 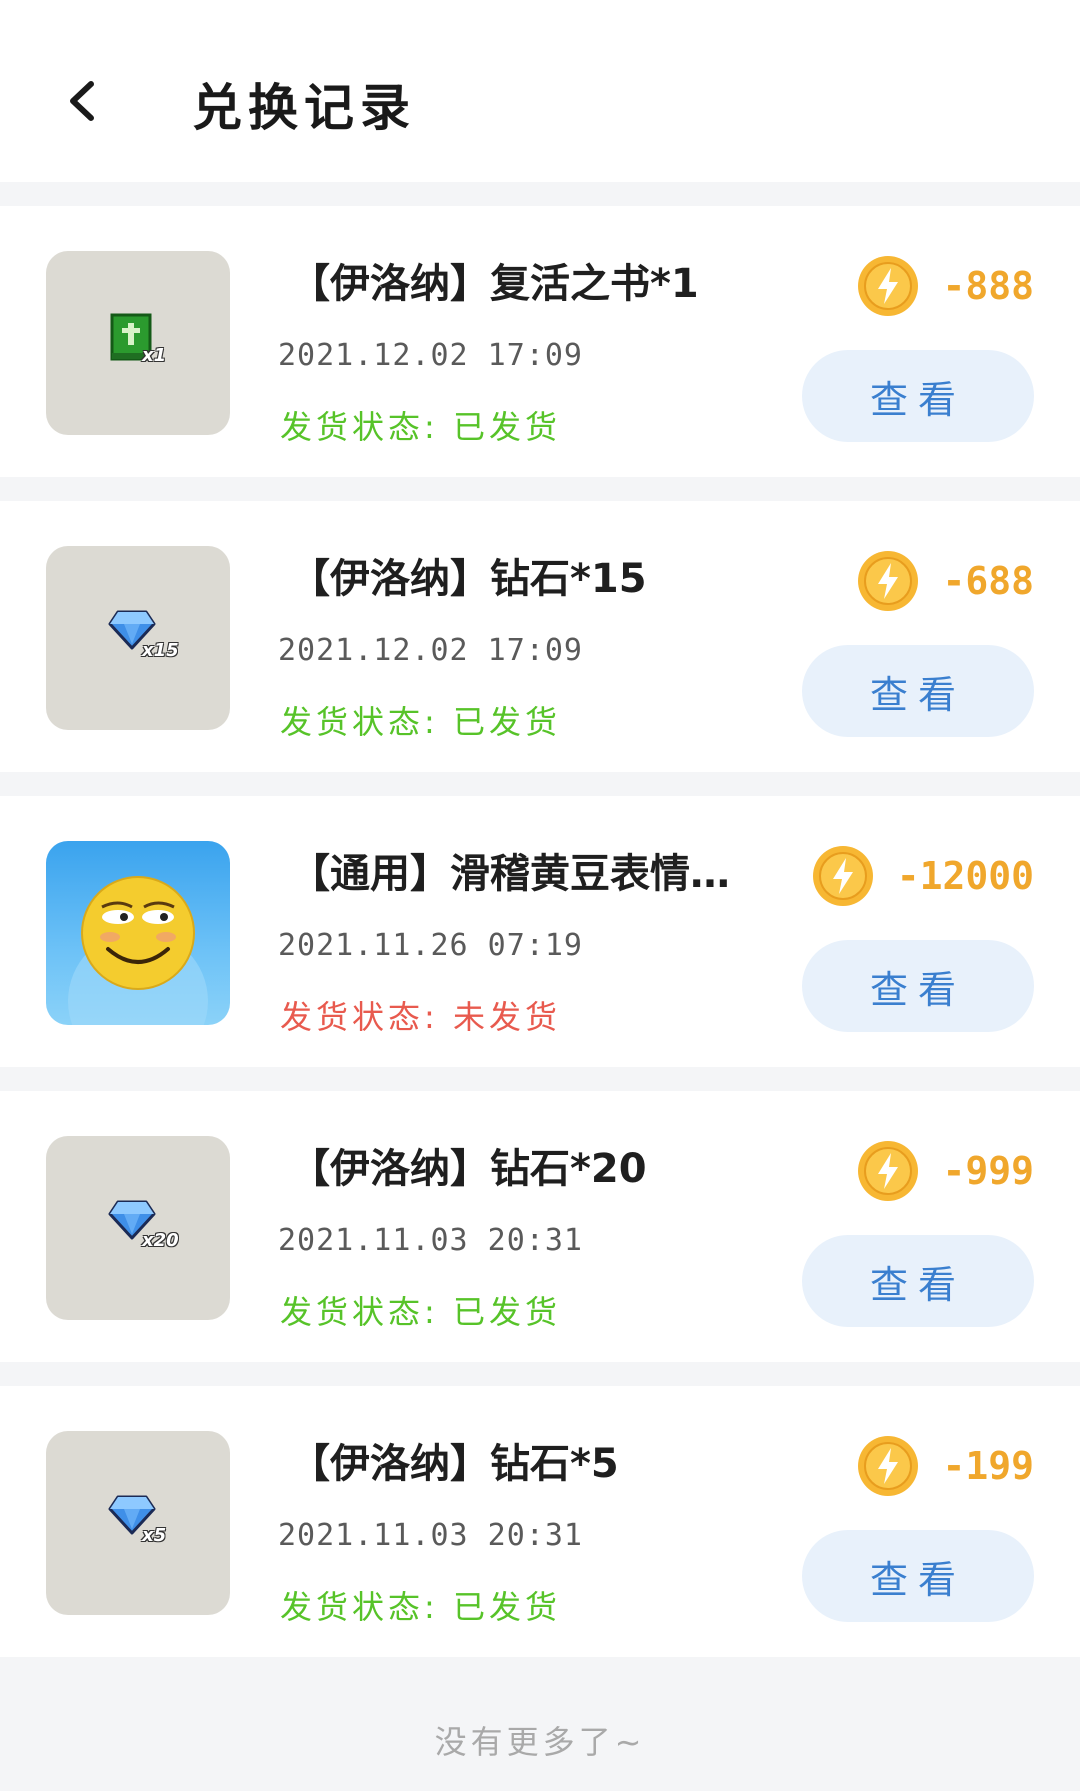 What do you see at coordinates (138, 950) in the screenshot?
I see `smirk-emoji-icon` at bounding box center [138, 950].